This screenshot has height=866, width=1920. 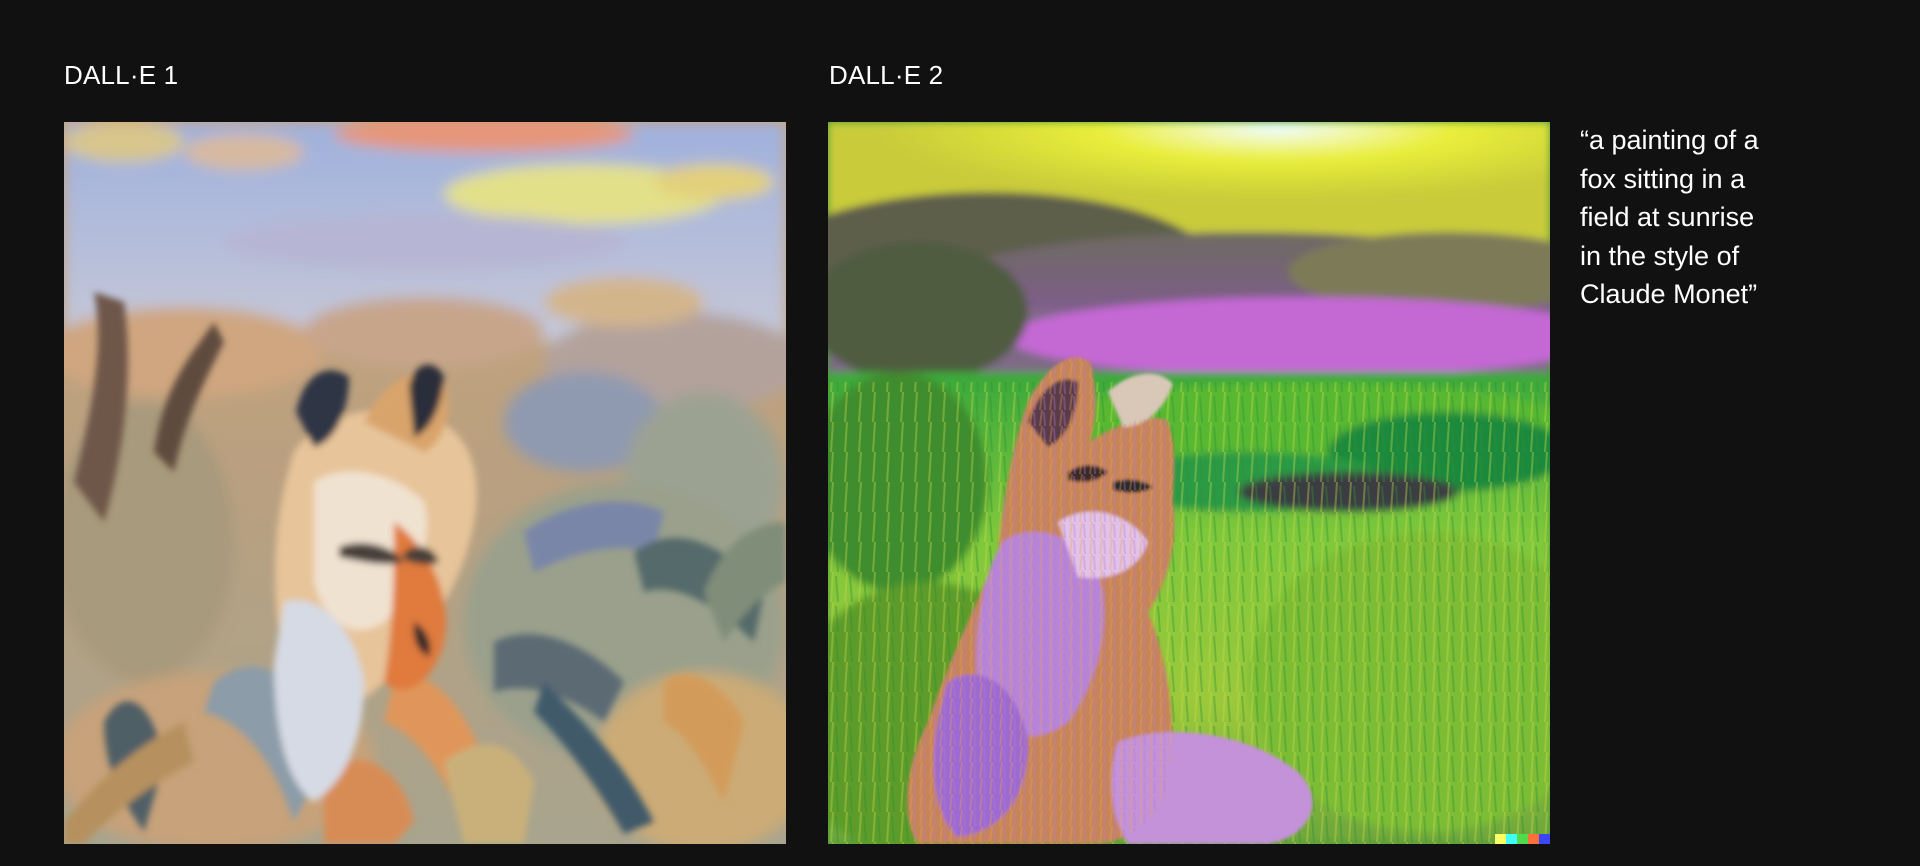 What do you see at coordinates (121, 75) in the screenshot?
I see `dalle1-label: DALL·E 1` at bounding box center [121, 75].